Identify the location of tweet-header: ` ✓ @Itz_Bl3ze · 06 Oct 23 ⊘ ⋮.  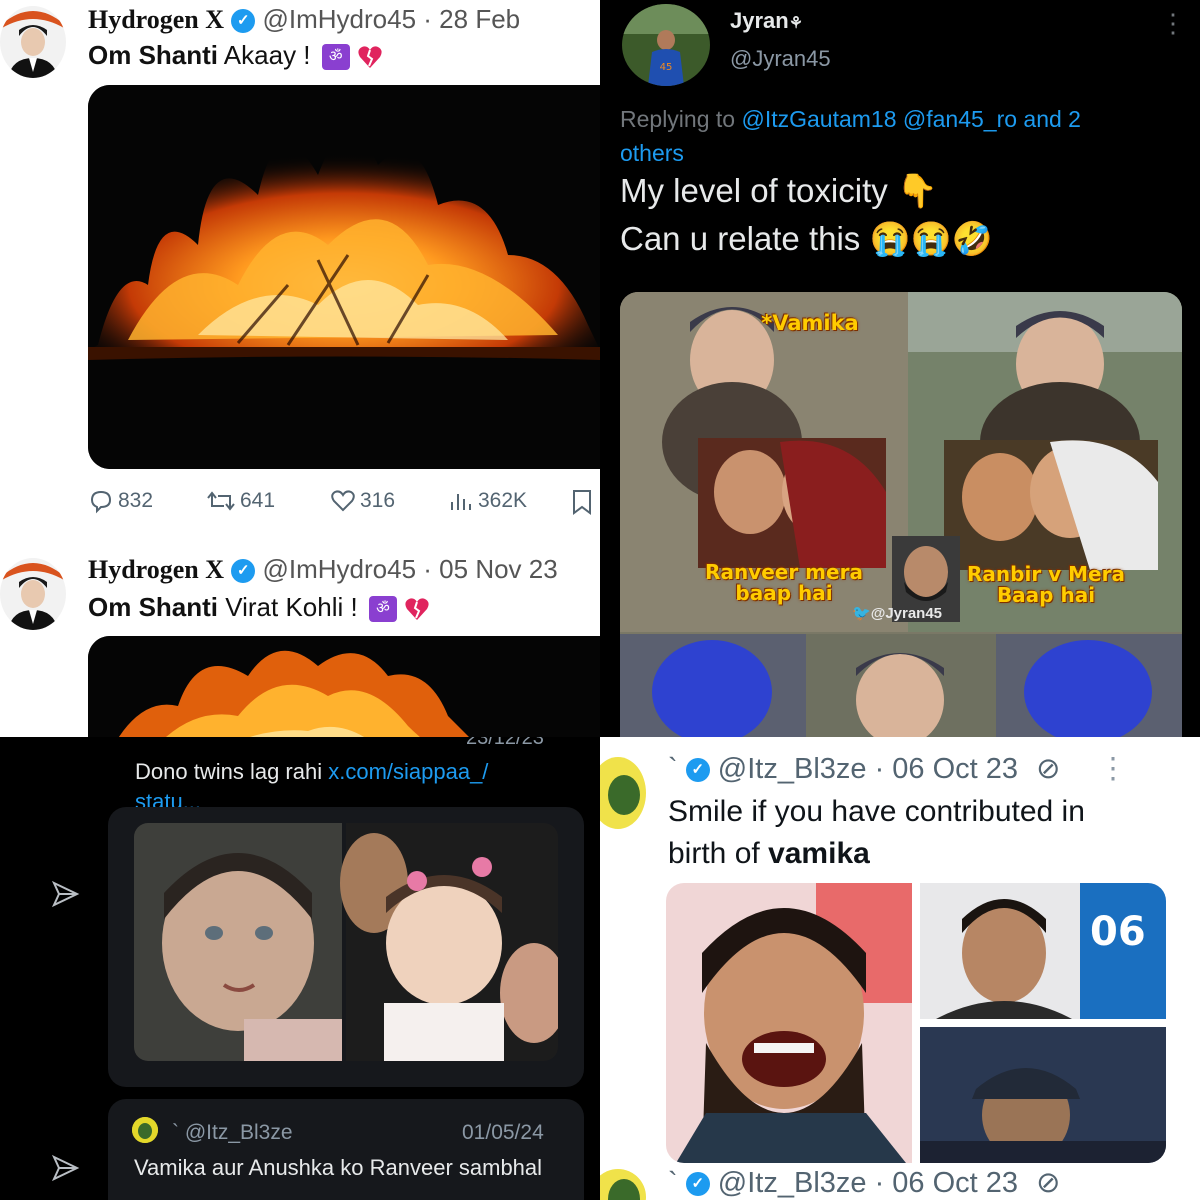
(898, 768).